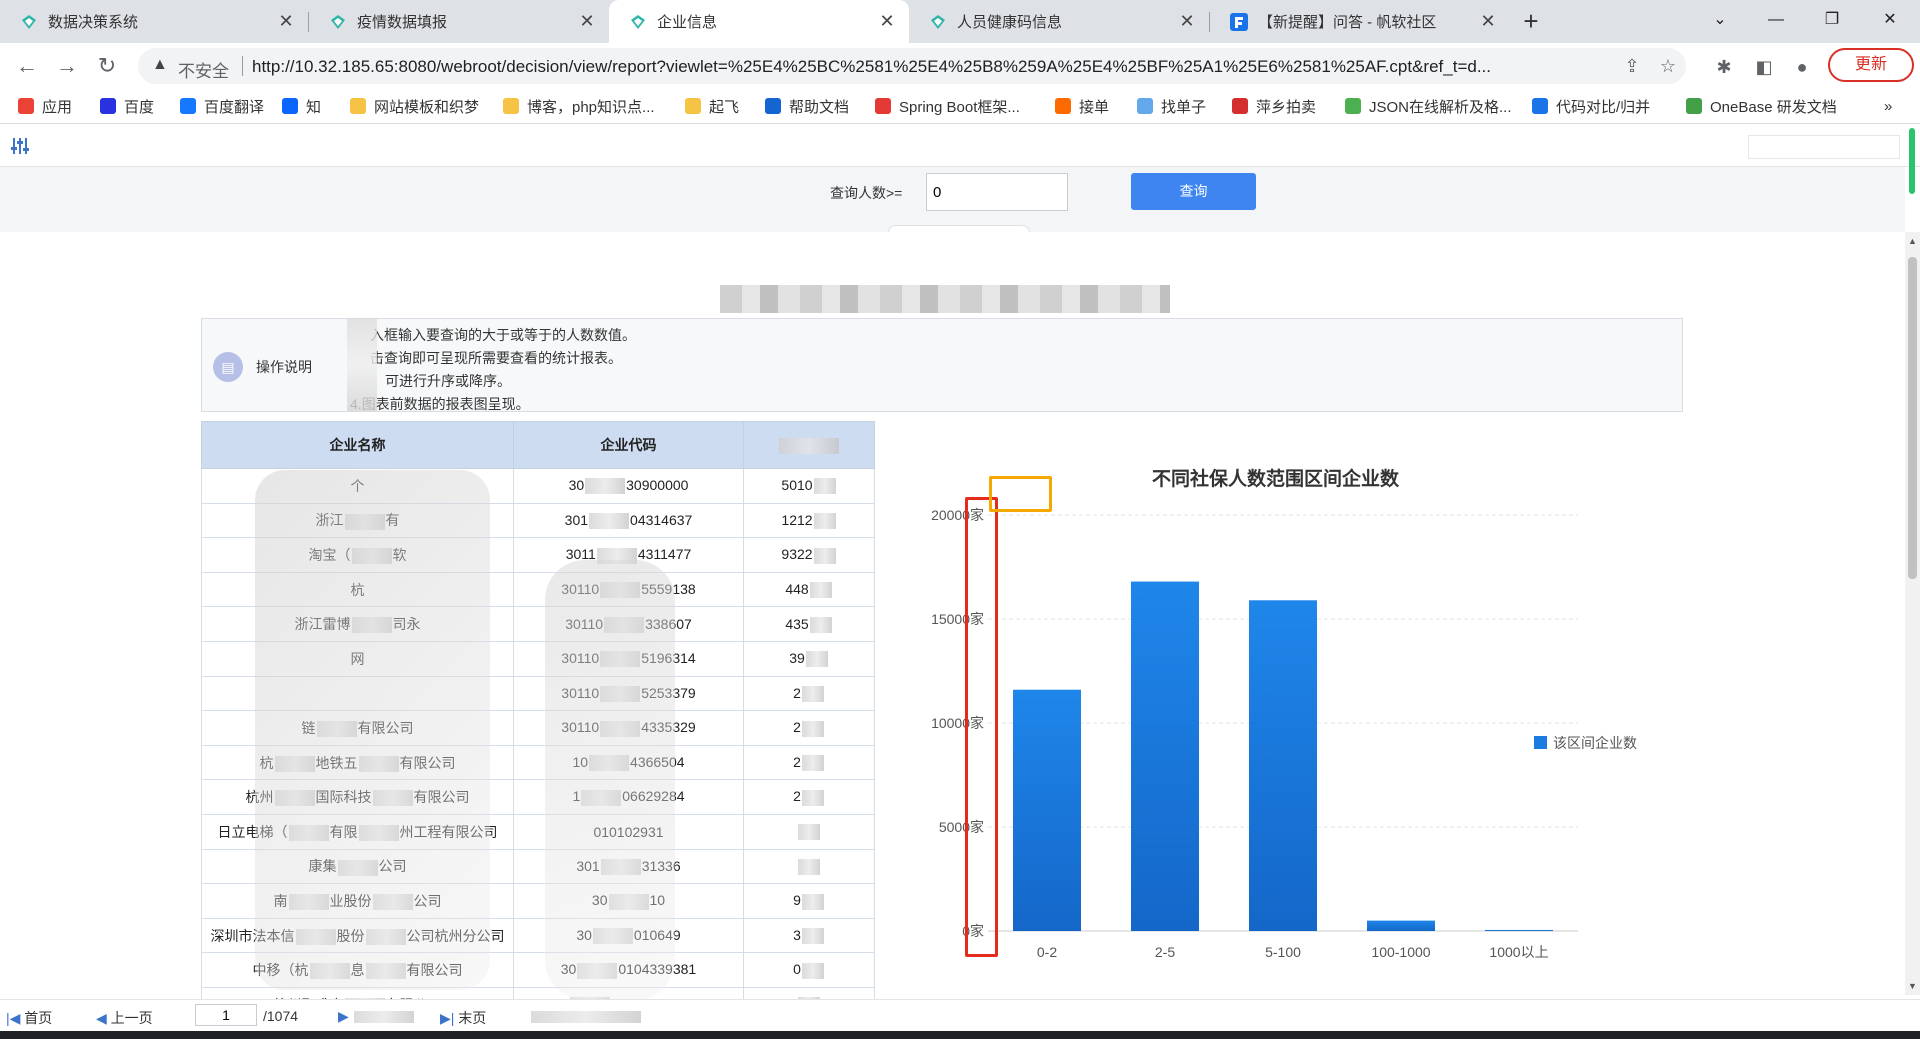 This screenshot has height=1039, width=1920. Describe the element at coordinates (724, 107) in the screenshot. I see `bookmark-label: 起飞` at that location.